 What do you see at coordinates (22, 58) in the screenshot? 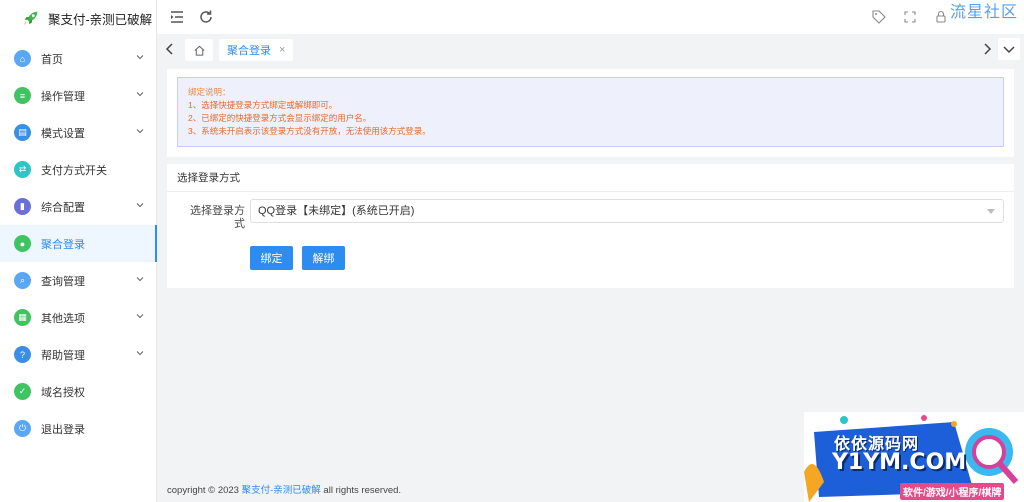
I see `home-icon: ⌂` at bounding box center [22, 58].